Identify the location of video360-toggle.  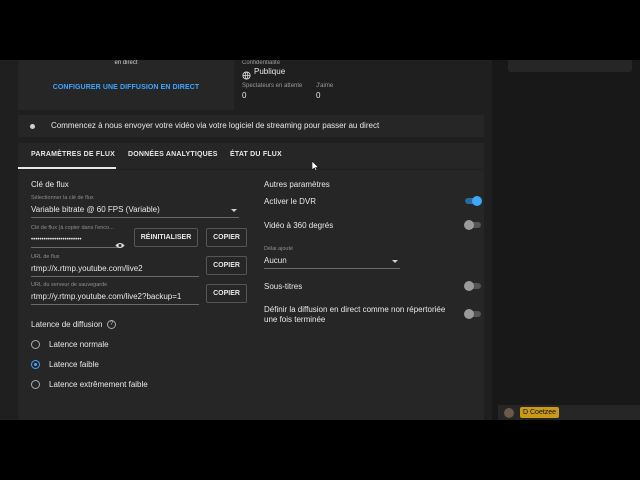
(473, 225).